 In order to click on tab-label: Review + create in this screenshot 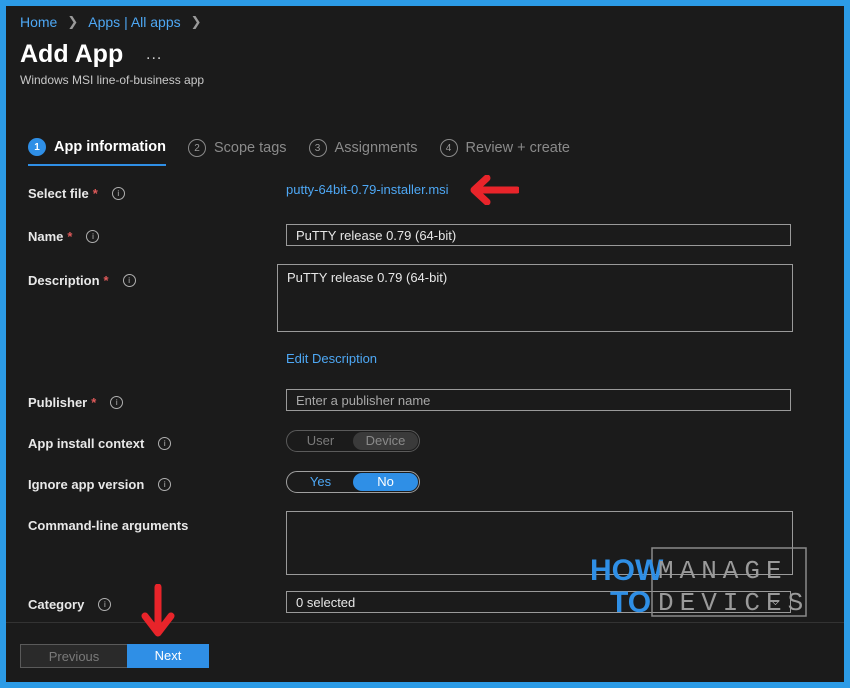, I will do `click(517, 148)`.